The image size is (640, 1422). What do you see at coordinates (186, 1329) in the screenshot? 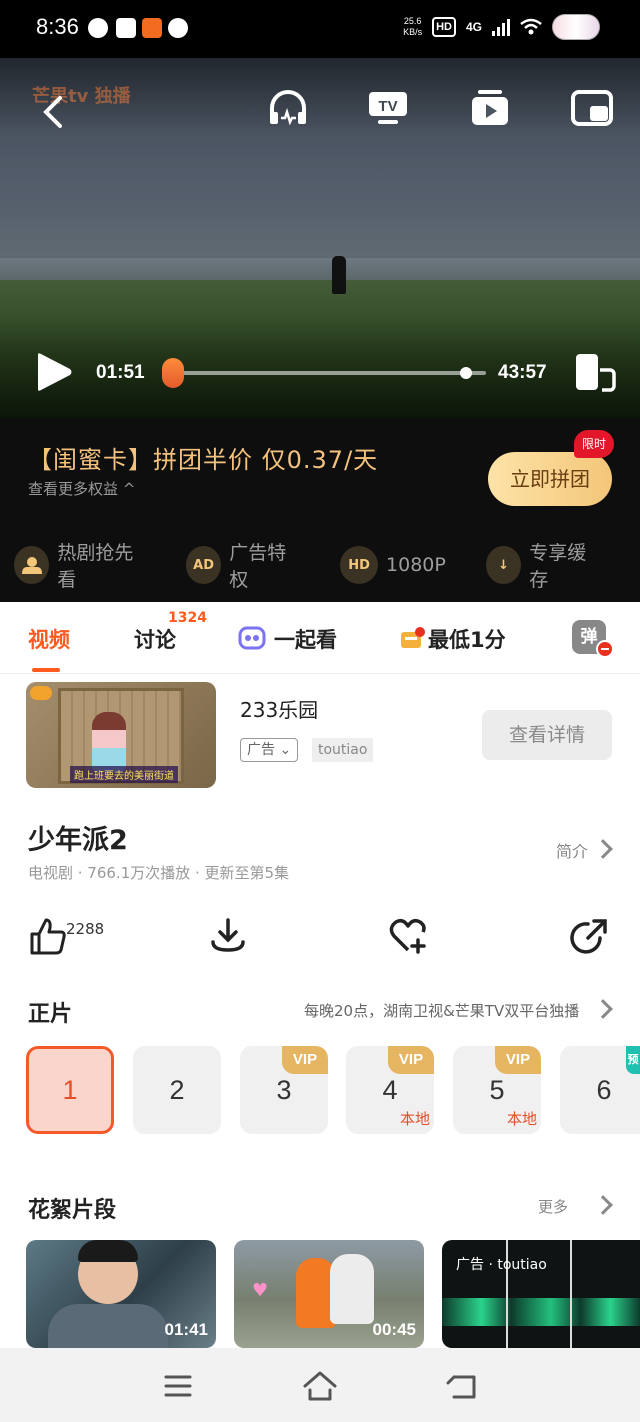
I see `clip-duration: 01:41` at bounding box center [186, 1329].